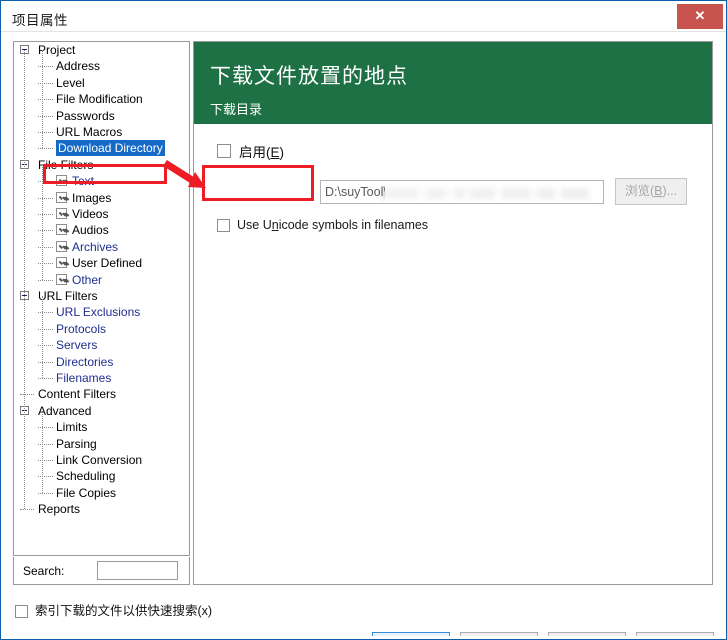  Describe the element at coordinates (101, 181) in the screenshot. I see `tree-item-text: Text` at that location.